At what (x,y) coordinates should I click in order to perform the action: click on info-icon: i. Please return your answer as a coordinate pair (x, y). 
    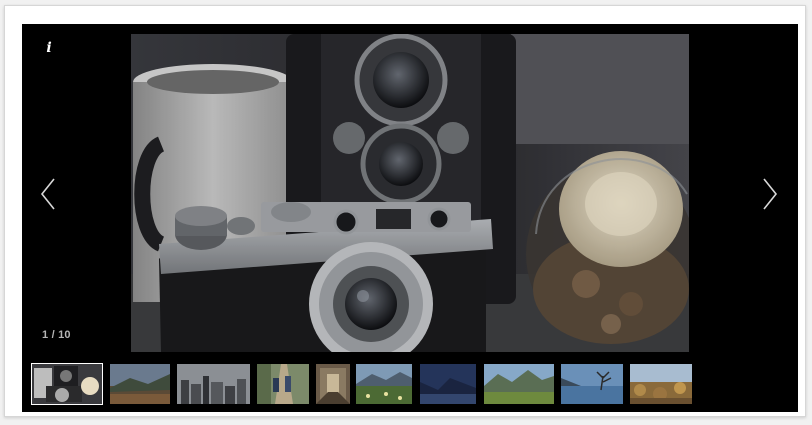
    Looking at the image, I should click on (49, 48).